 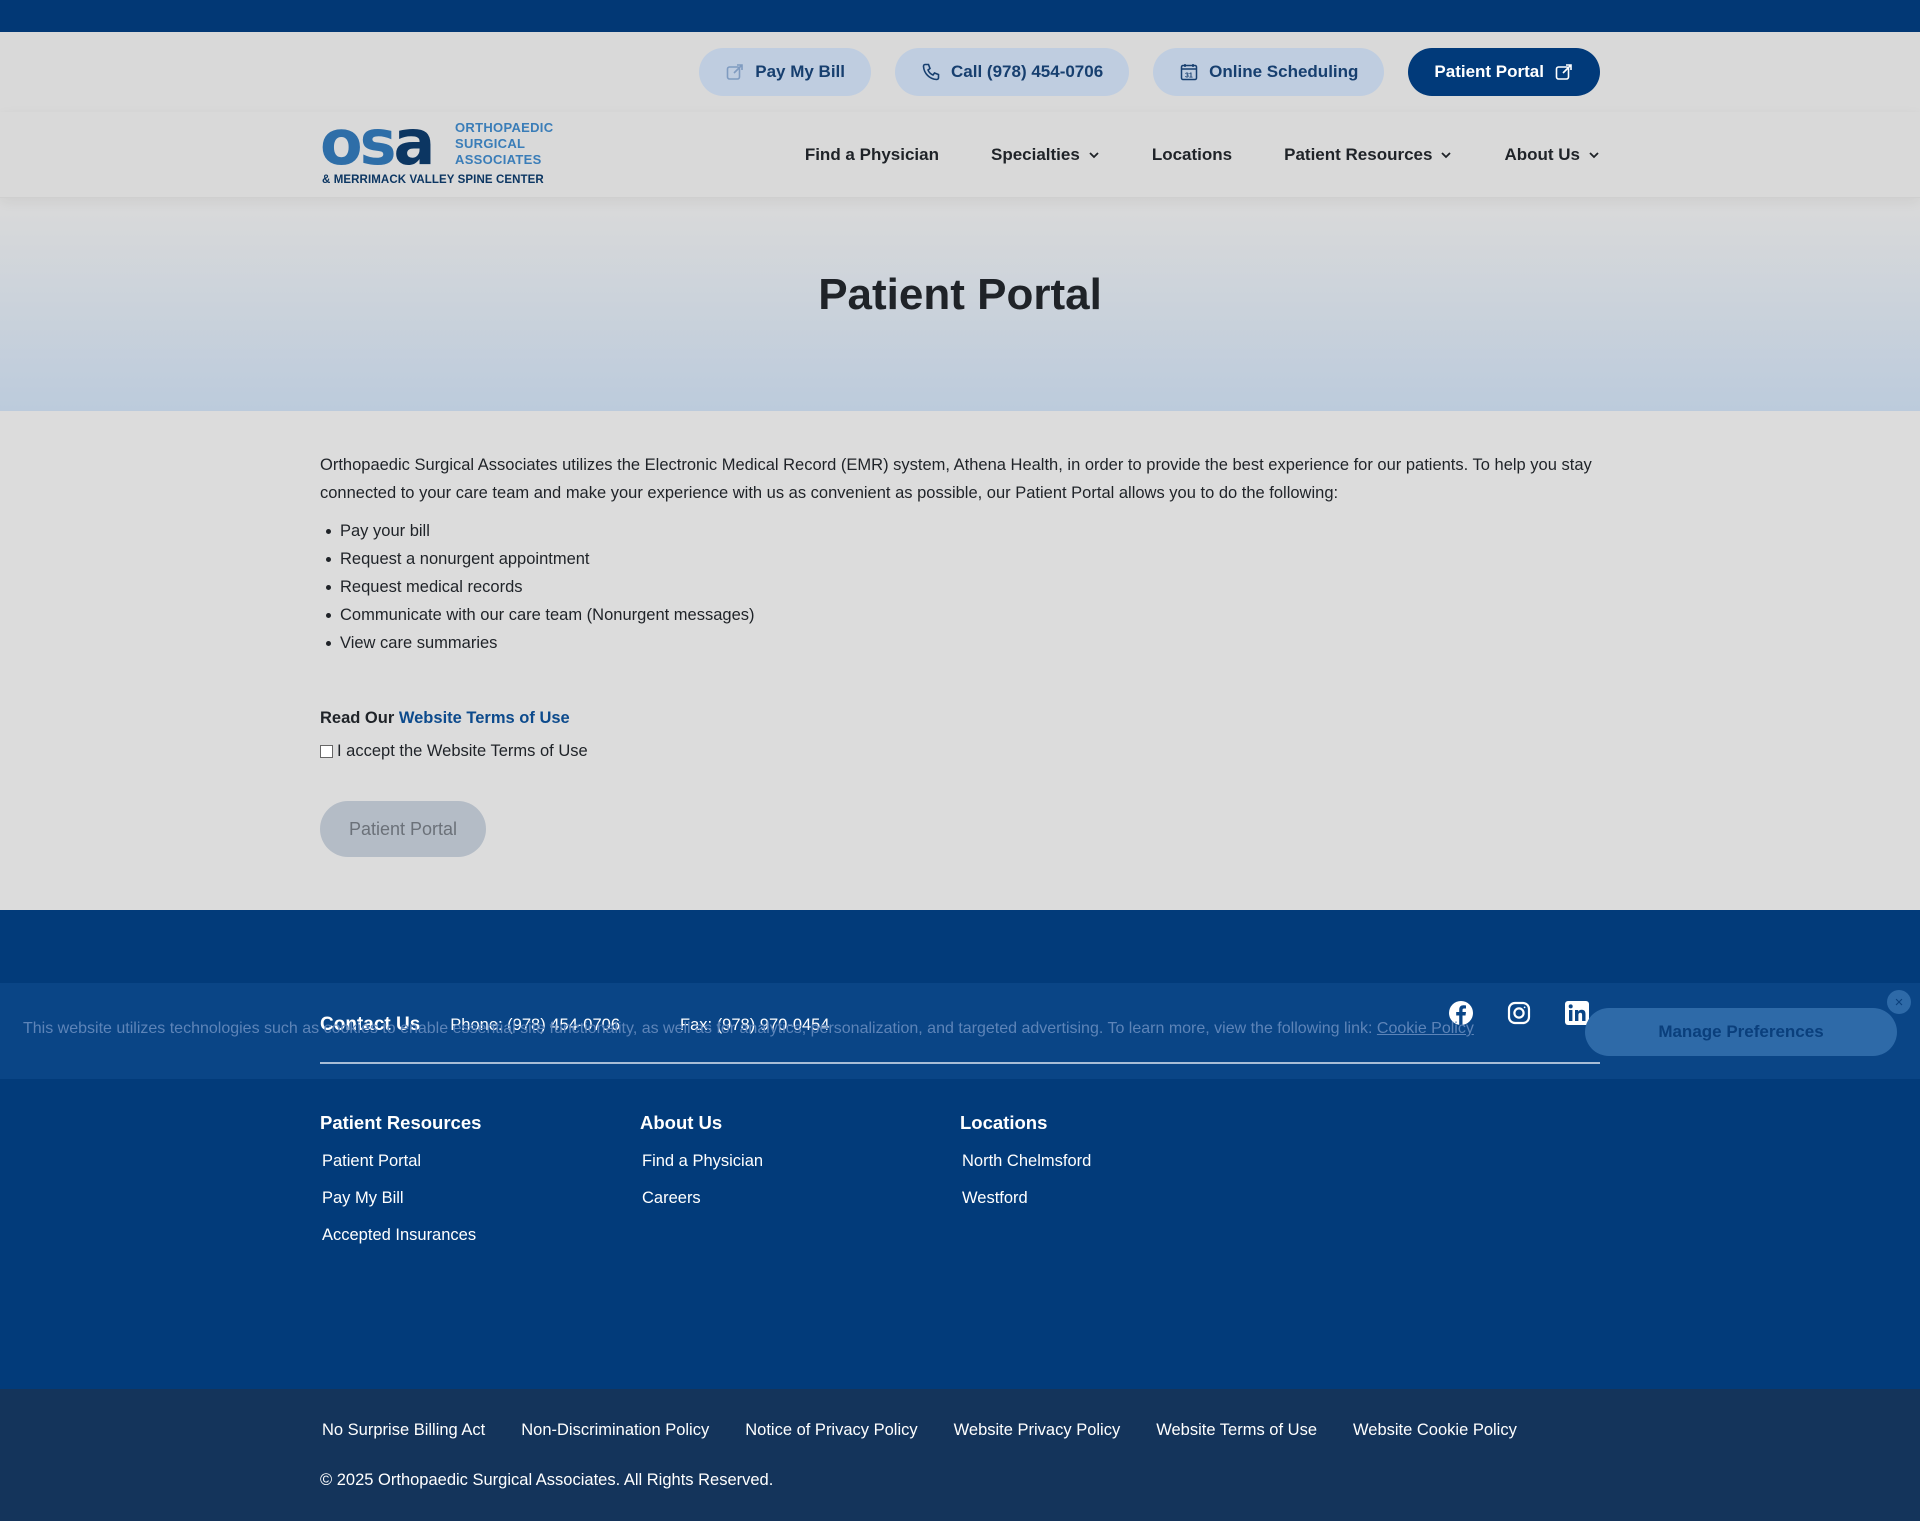 What do you see at coordinates (960, 294) in the screenshot?
I see `page-title: Patient Portal` at bounding box center [960, 294].